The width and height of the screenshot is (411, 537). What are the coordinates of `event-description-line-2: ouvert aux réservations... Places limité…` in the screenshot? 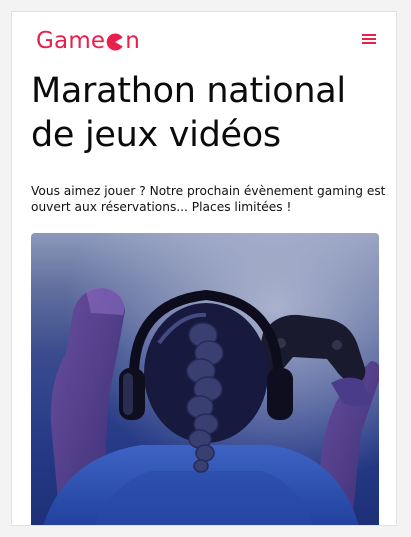 It's located at (161, 207).